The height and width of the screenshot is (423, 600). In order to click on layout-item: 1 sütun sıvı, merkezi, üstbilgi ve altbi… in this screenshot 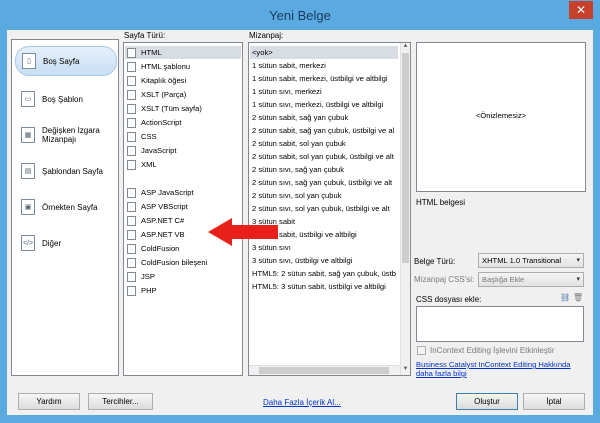, I will do `click(317, 104)`.